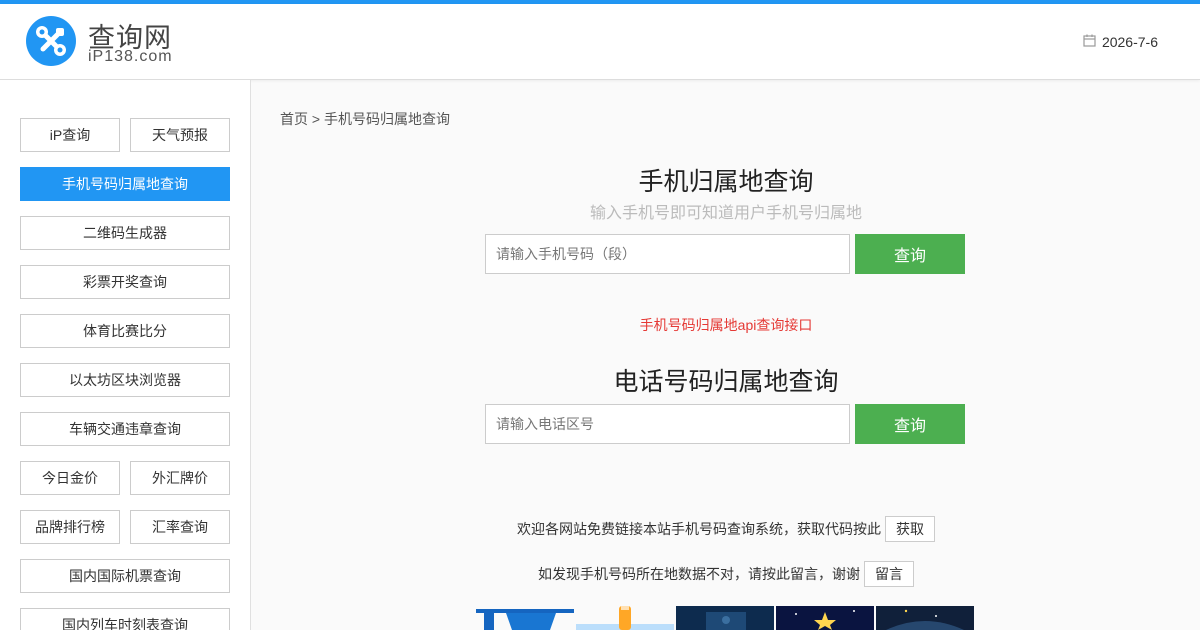  I want to click on sidebar-item-qrcode: 二维码生成器, so click(125, 233).